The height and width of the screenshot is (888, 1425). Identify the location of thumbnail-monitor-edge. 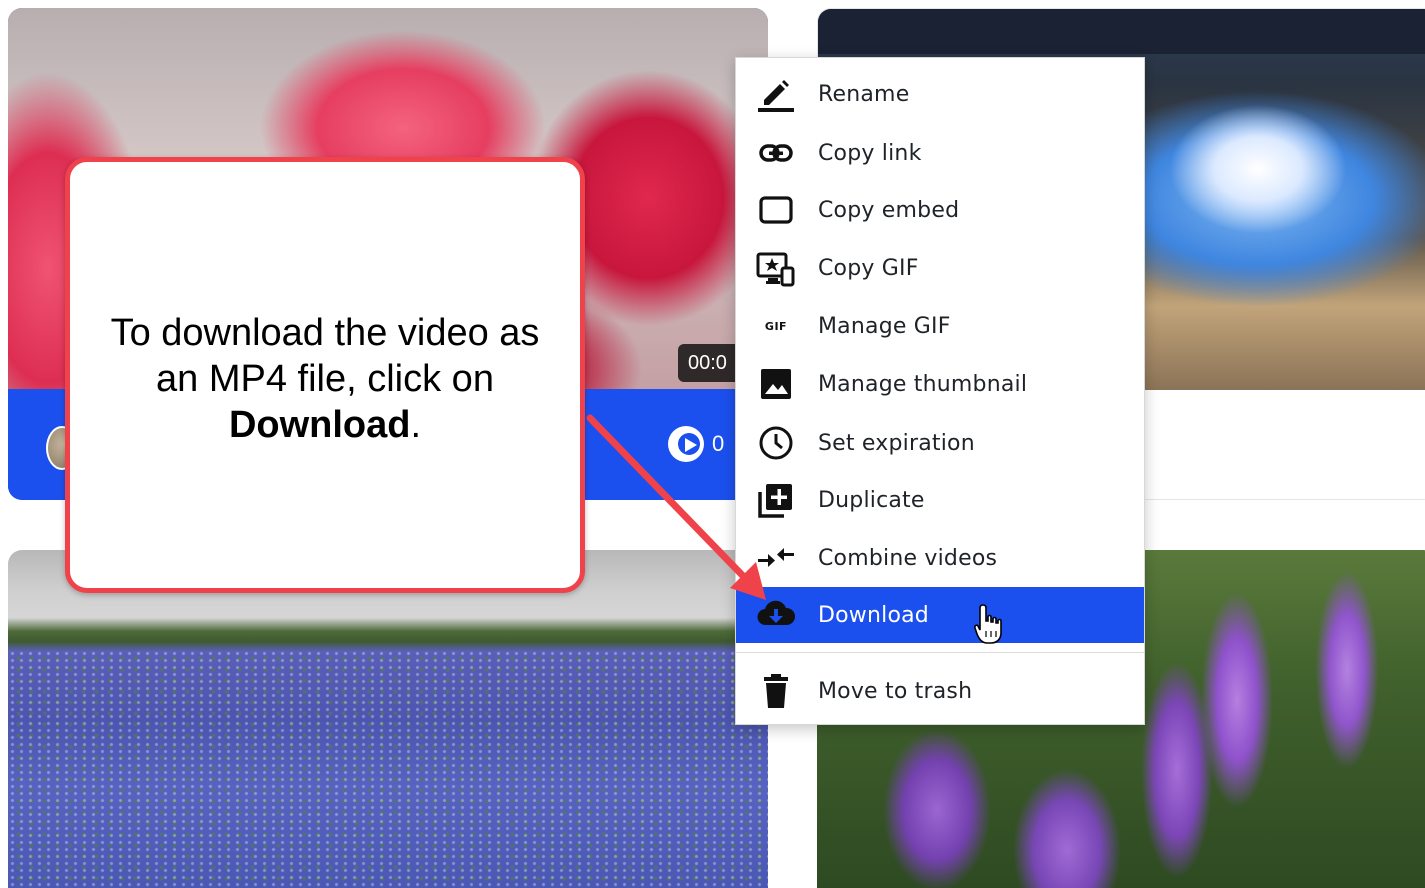
(1121, 31).